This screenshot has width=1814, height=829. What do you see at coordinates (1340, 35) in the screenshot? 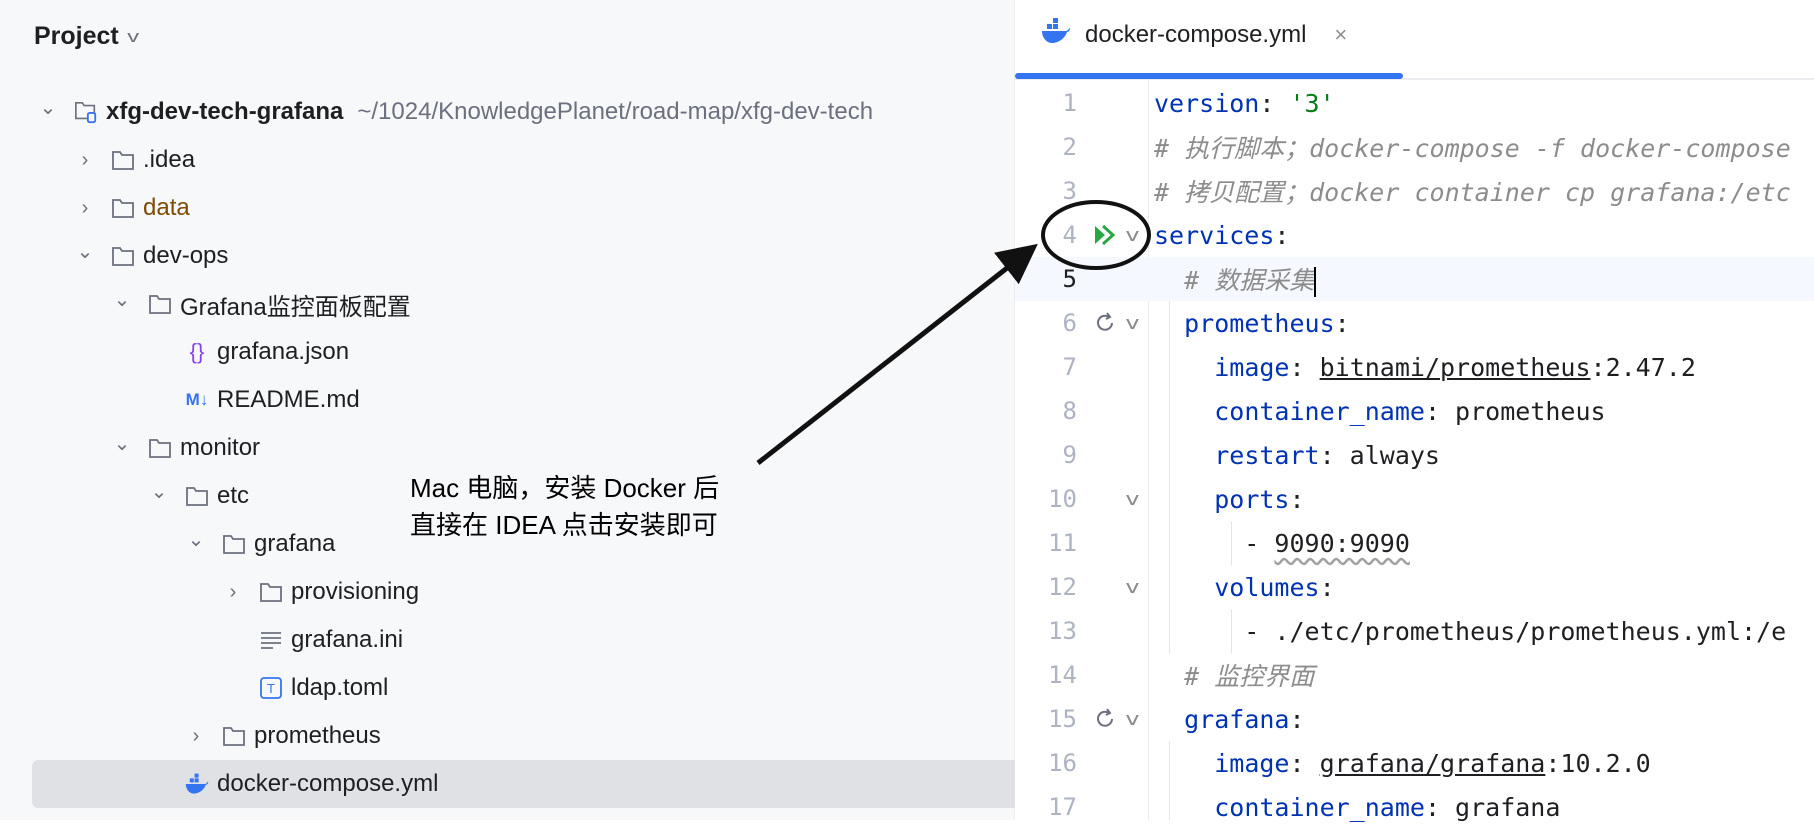
I see `close-tab-icon: ×` at bounding box center [1340, 35].